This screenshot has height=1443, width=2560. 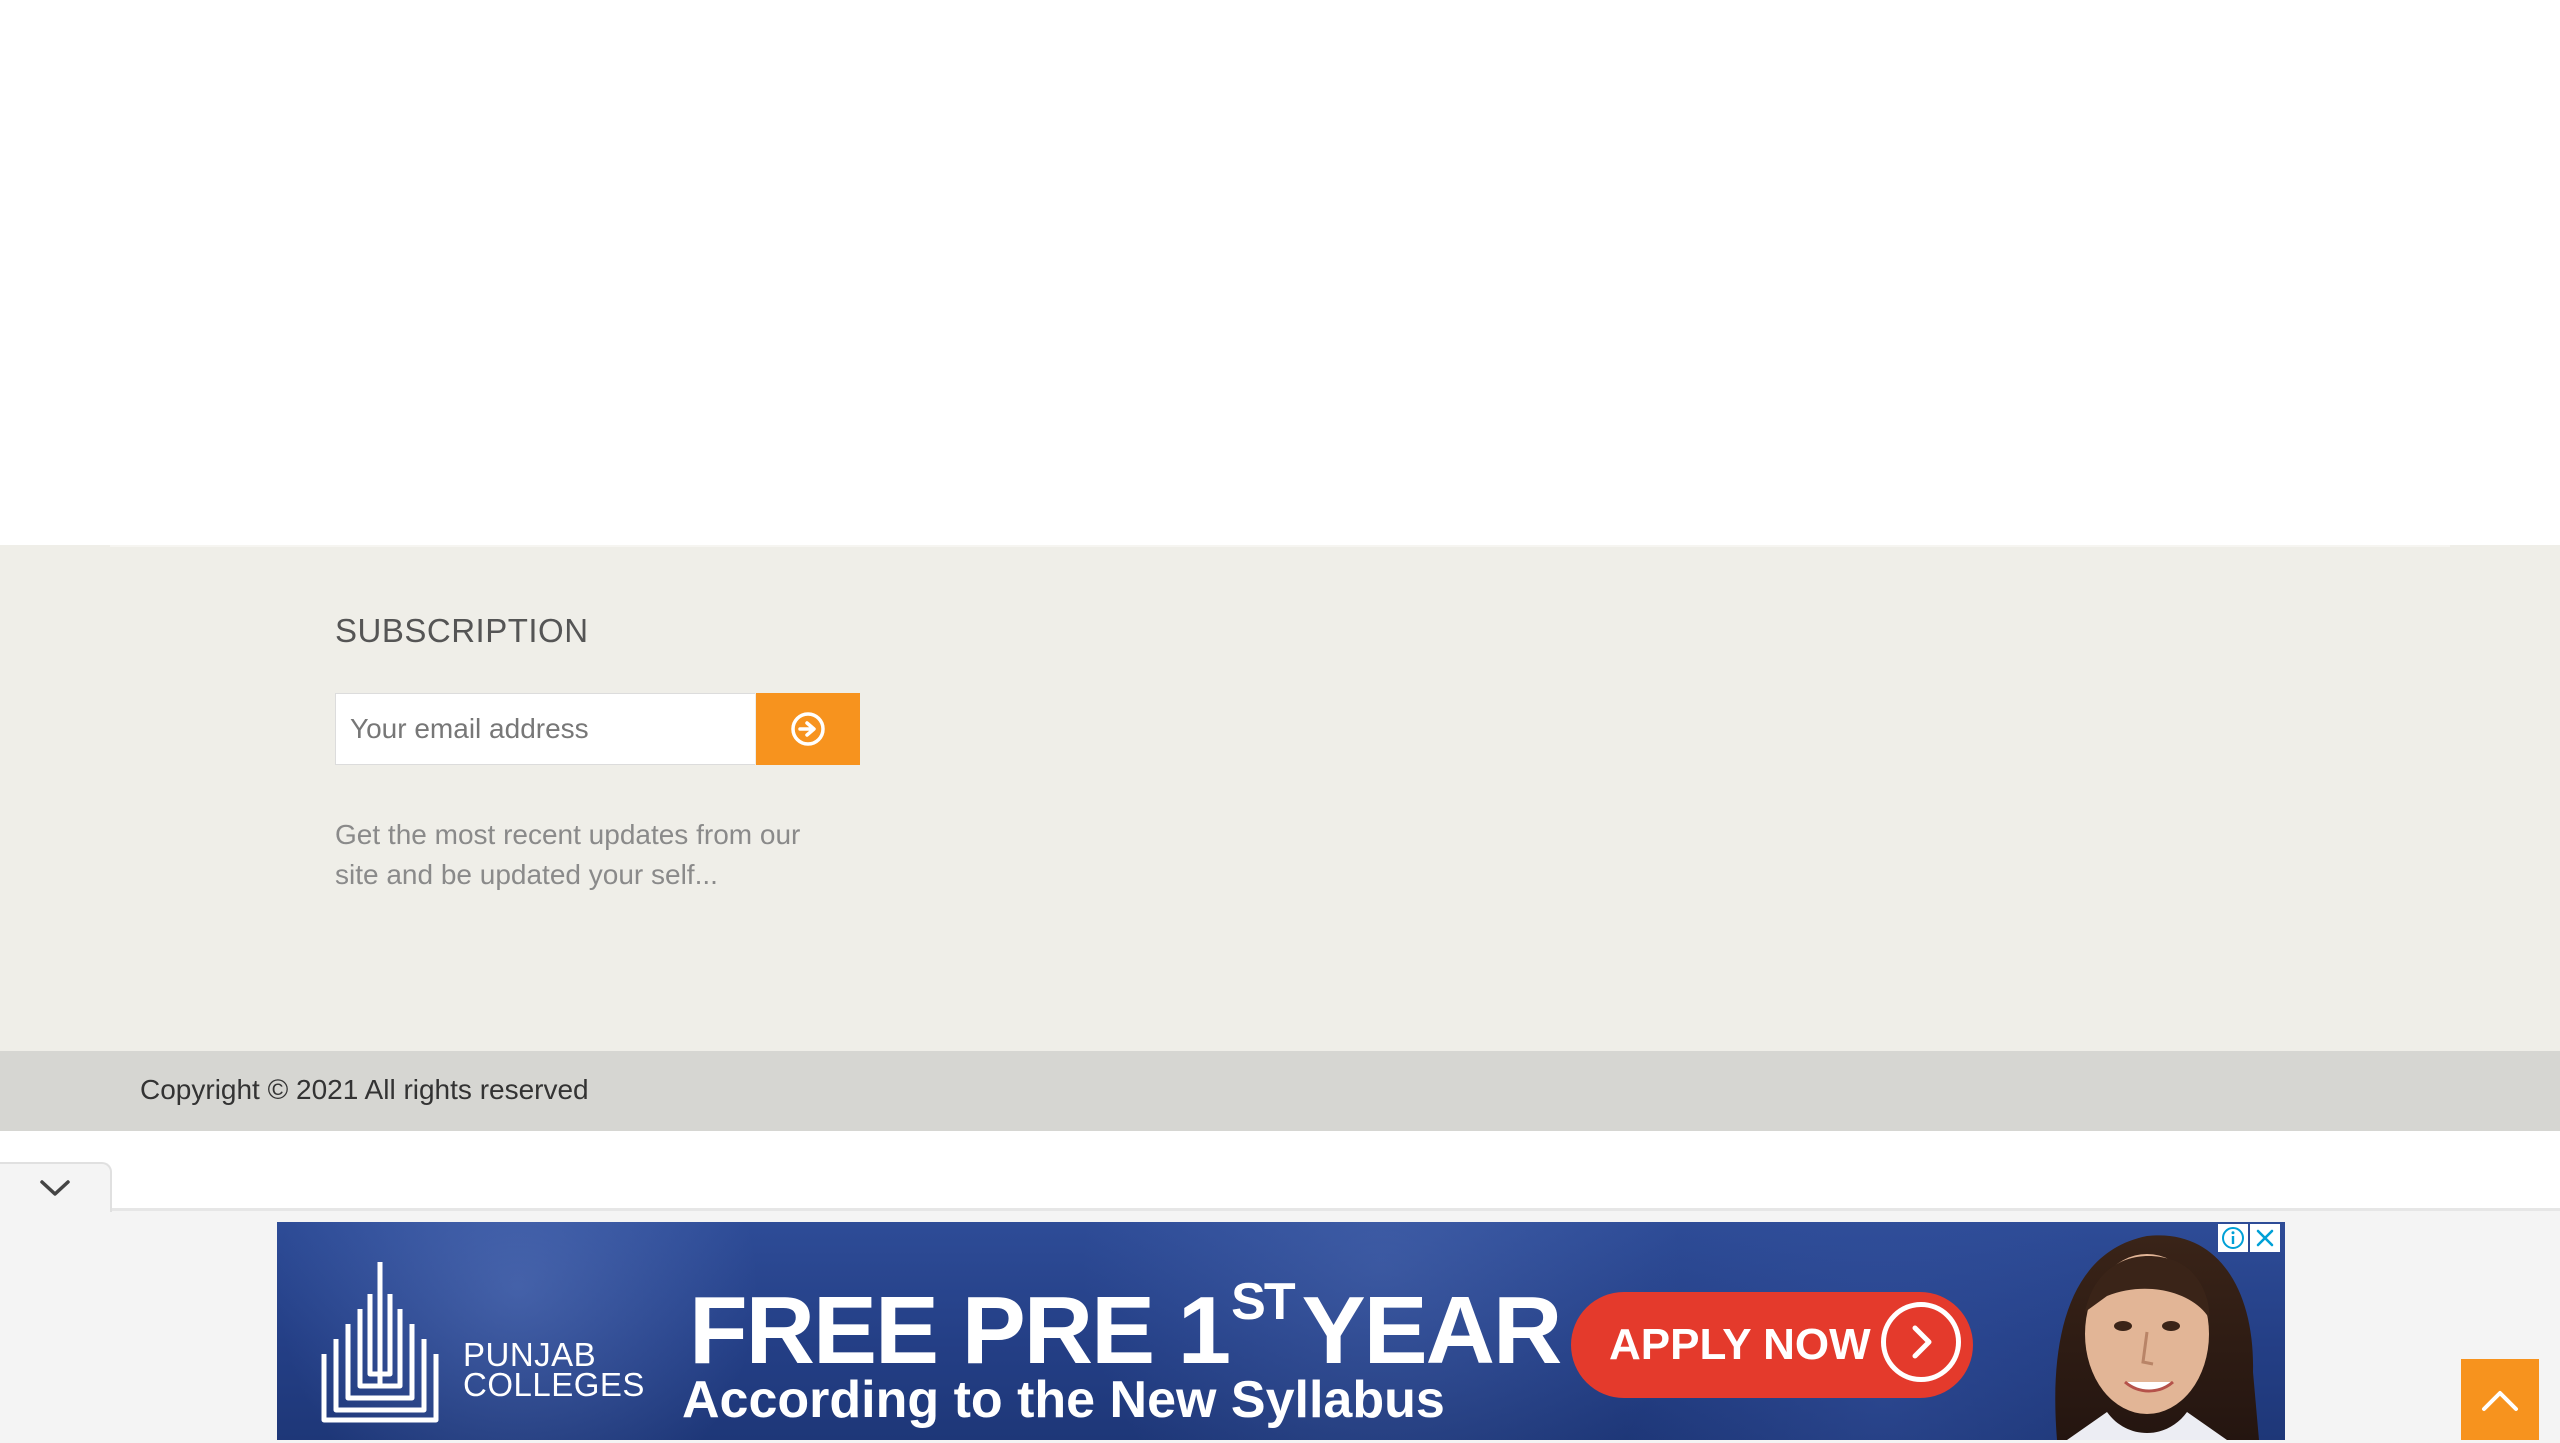 I want to click on ad-brand-line2: COLLEGES, so click(x=554, y=1384).